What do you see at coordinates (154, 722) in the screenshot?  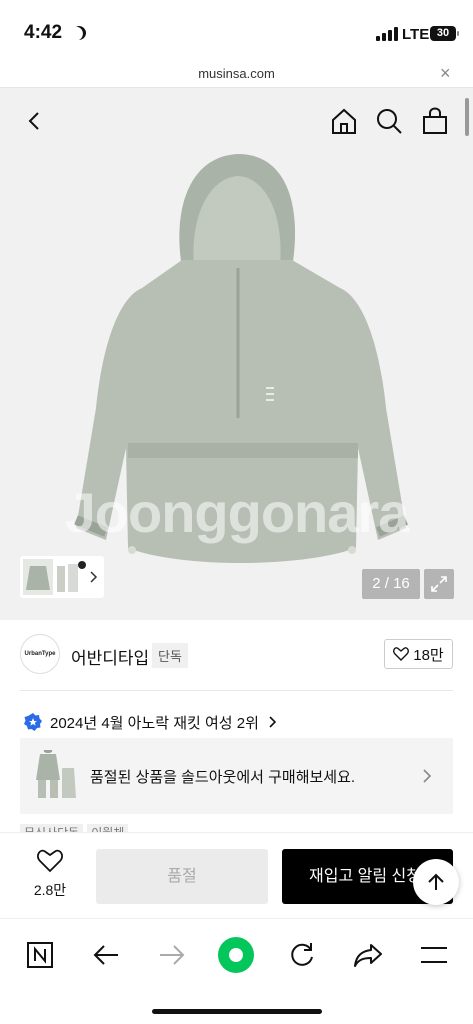 I see `ranking-text: 2024년 4월 아노락 재킷 여성 2위` at bounding box center [154, 722].